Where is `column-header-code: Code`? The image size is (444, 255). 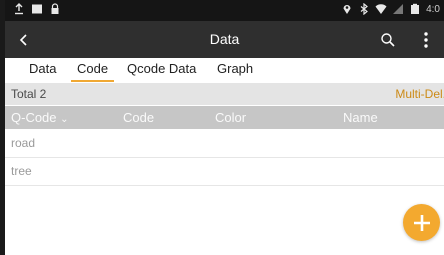 column-header-code: Code is located at coordinates (139, 117).